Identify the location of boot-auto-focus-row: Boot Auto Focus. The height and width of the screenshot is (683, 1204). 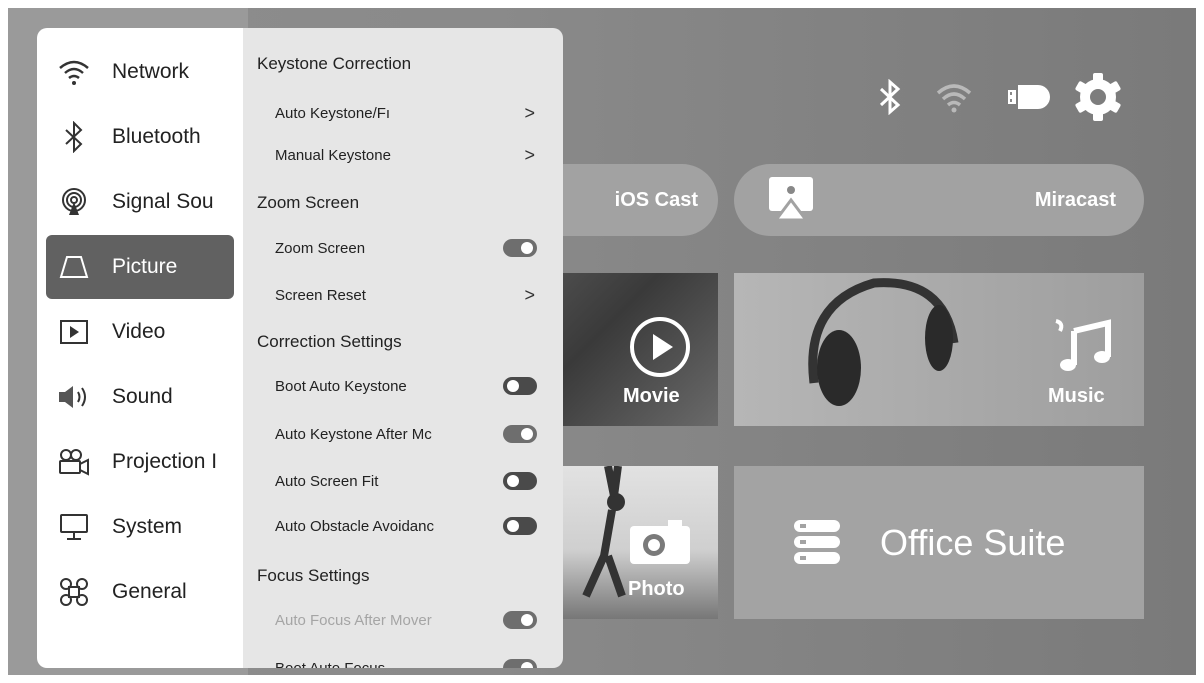
(406, 661).